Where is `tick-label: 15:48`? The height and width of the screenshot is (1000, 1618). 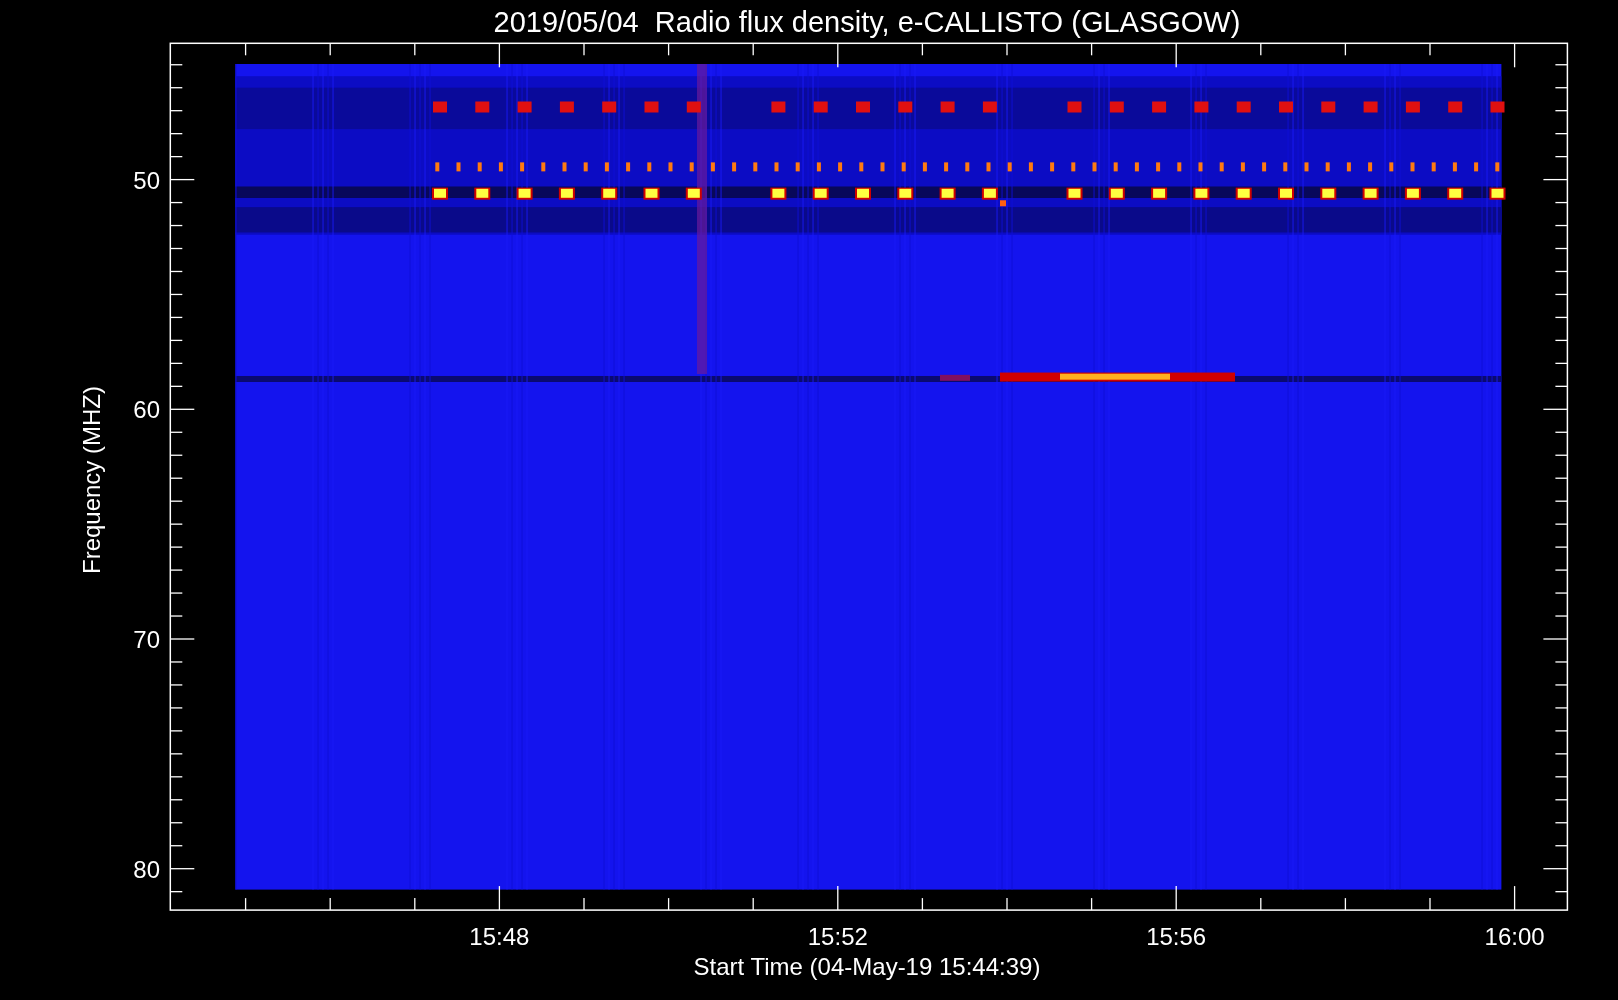
tick-label: 15:48 is located at coordinates (499, 936).